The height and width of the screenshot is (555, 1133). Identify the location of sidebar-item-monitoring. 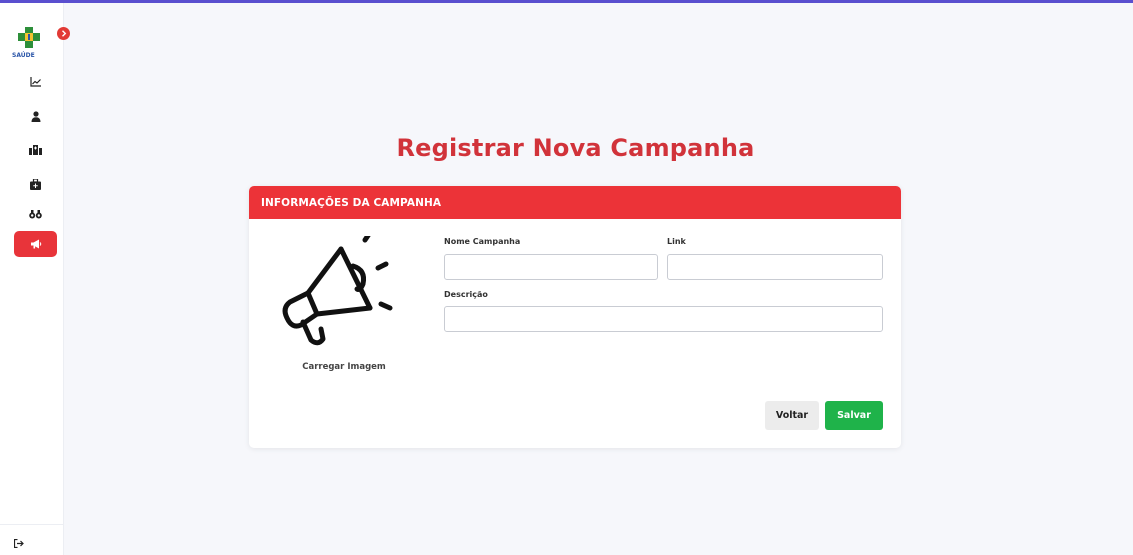
(35, 214).